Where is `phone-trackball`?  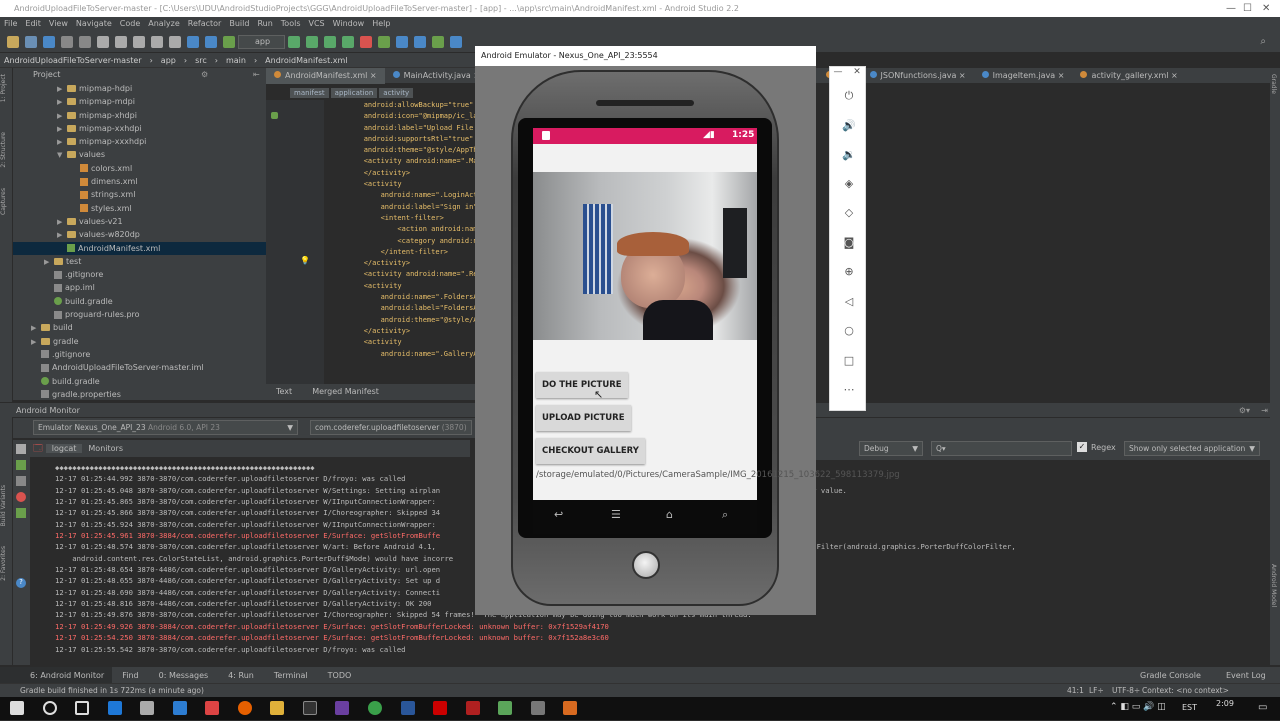 phone-trackball is located at coordinates (646, 565).